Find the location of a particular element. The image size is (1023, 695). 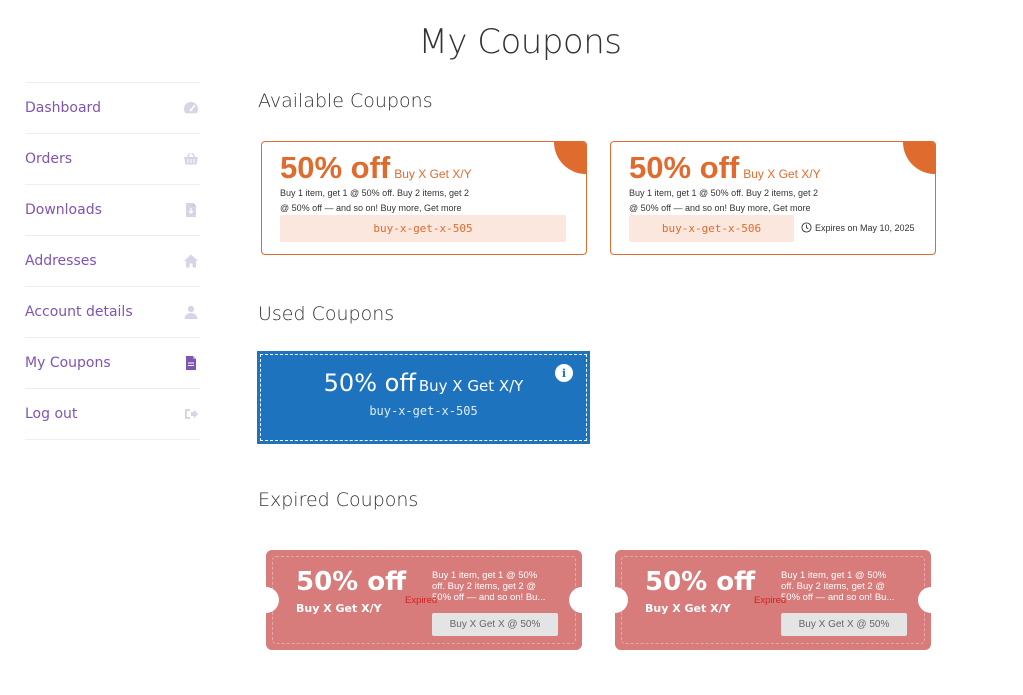

gauge-icon is located at coordinates (191, 108).